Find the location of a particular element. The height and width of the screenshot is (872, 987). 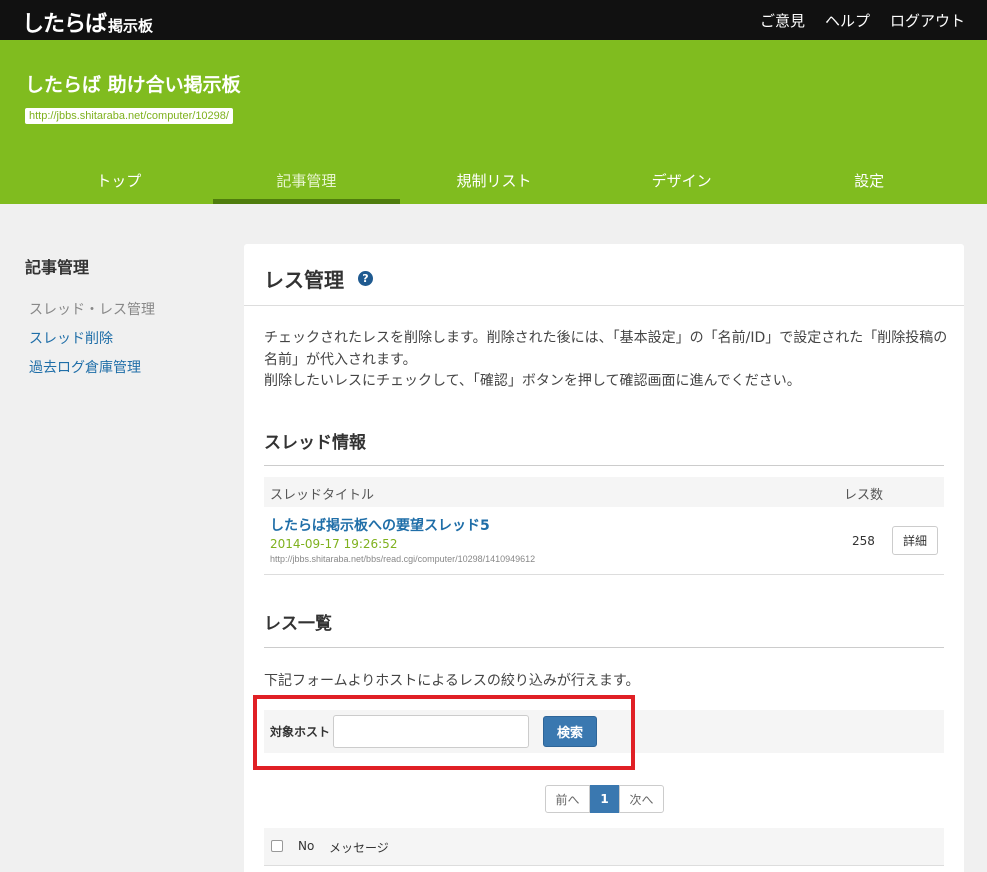

help-icon: ? is located at coordinates (365, 278).